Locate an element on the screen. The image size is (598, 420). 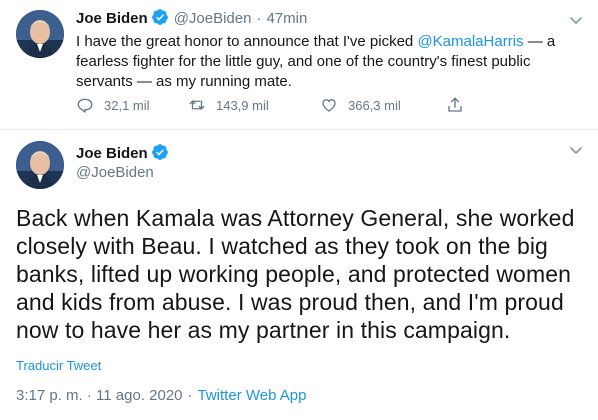
reply-button: 32,1 mil is located at coordinates (113, 105).